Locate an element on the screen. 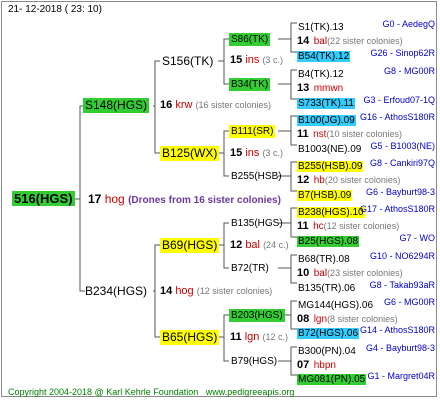 The width and height of the screenshot is (440, 400). gen2-drone-info-2: 12 bal (24 c.) is located at coordinates (259, 245).